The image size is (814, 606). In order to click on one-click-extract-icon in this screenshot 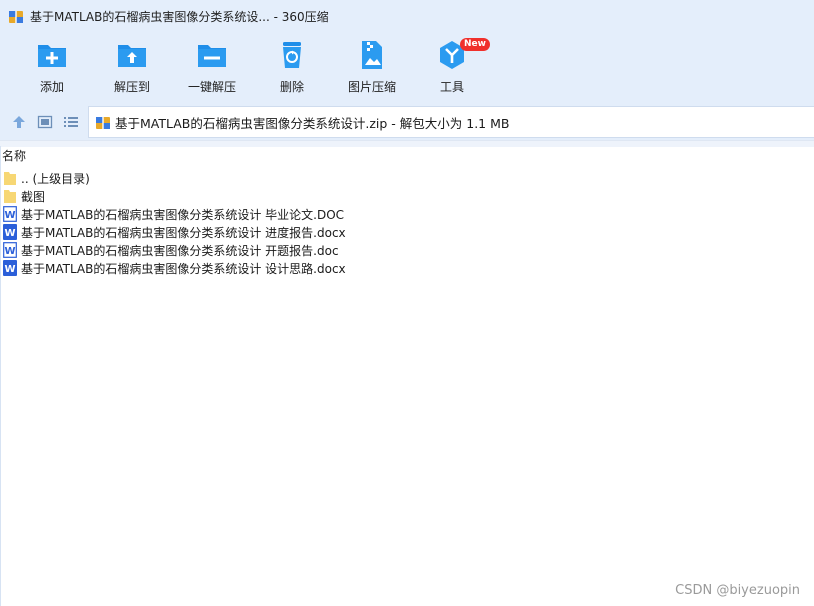, I will do `click(212, 56)`.